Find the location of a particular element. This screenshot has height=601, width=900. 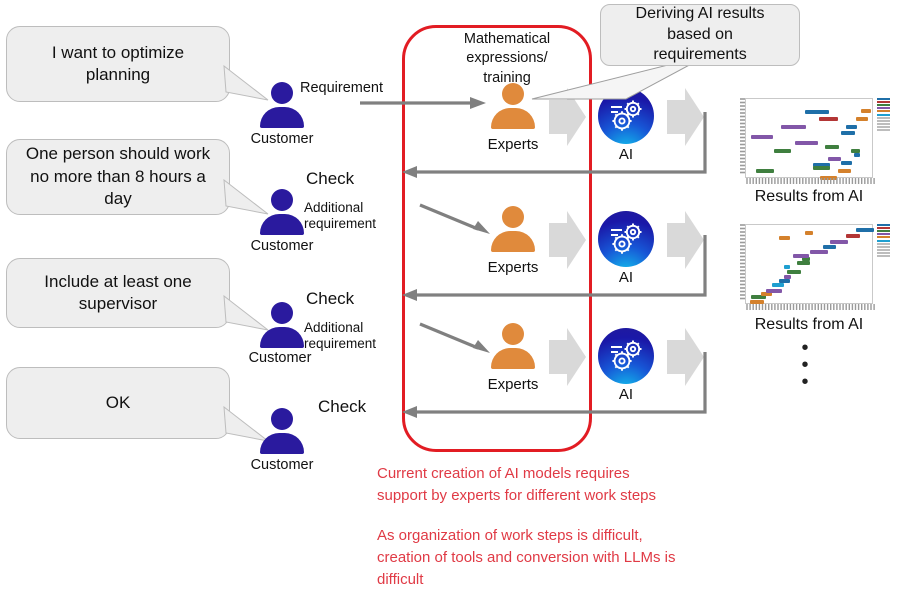

customer-check-4: Check is located at coordinates (342, 406).